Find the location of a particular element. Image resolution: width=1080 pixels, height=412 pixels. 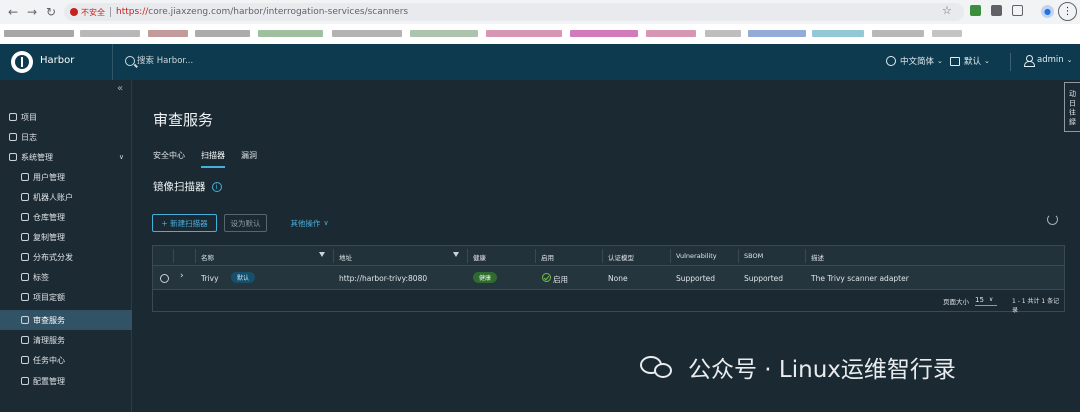

profile-avatar-icon: ● is located at coordinates (1047, 11).